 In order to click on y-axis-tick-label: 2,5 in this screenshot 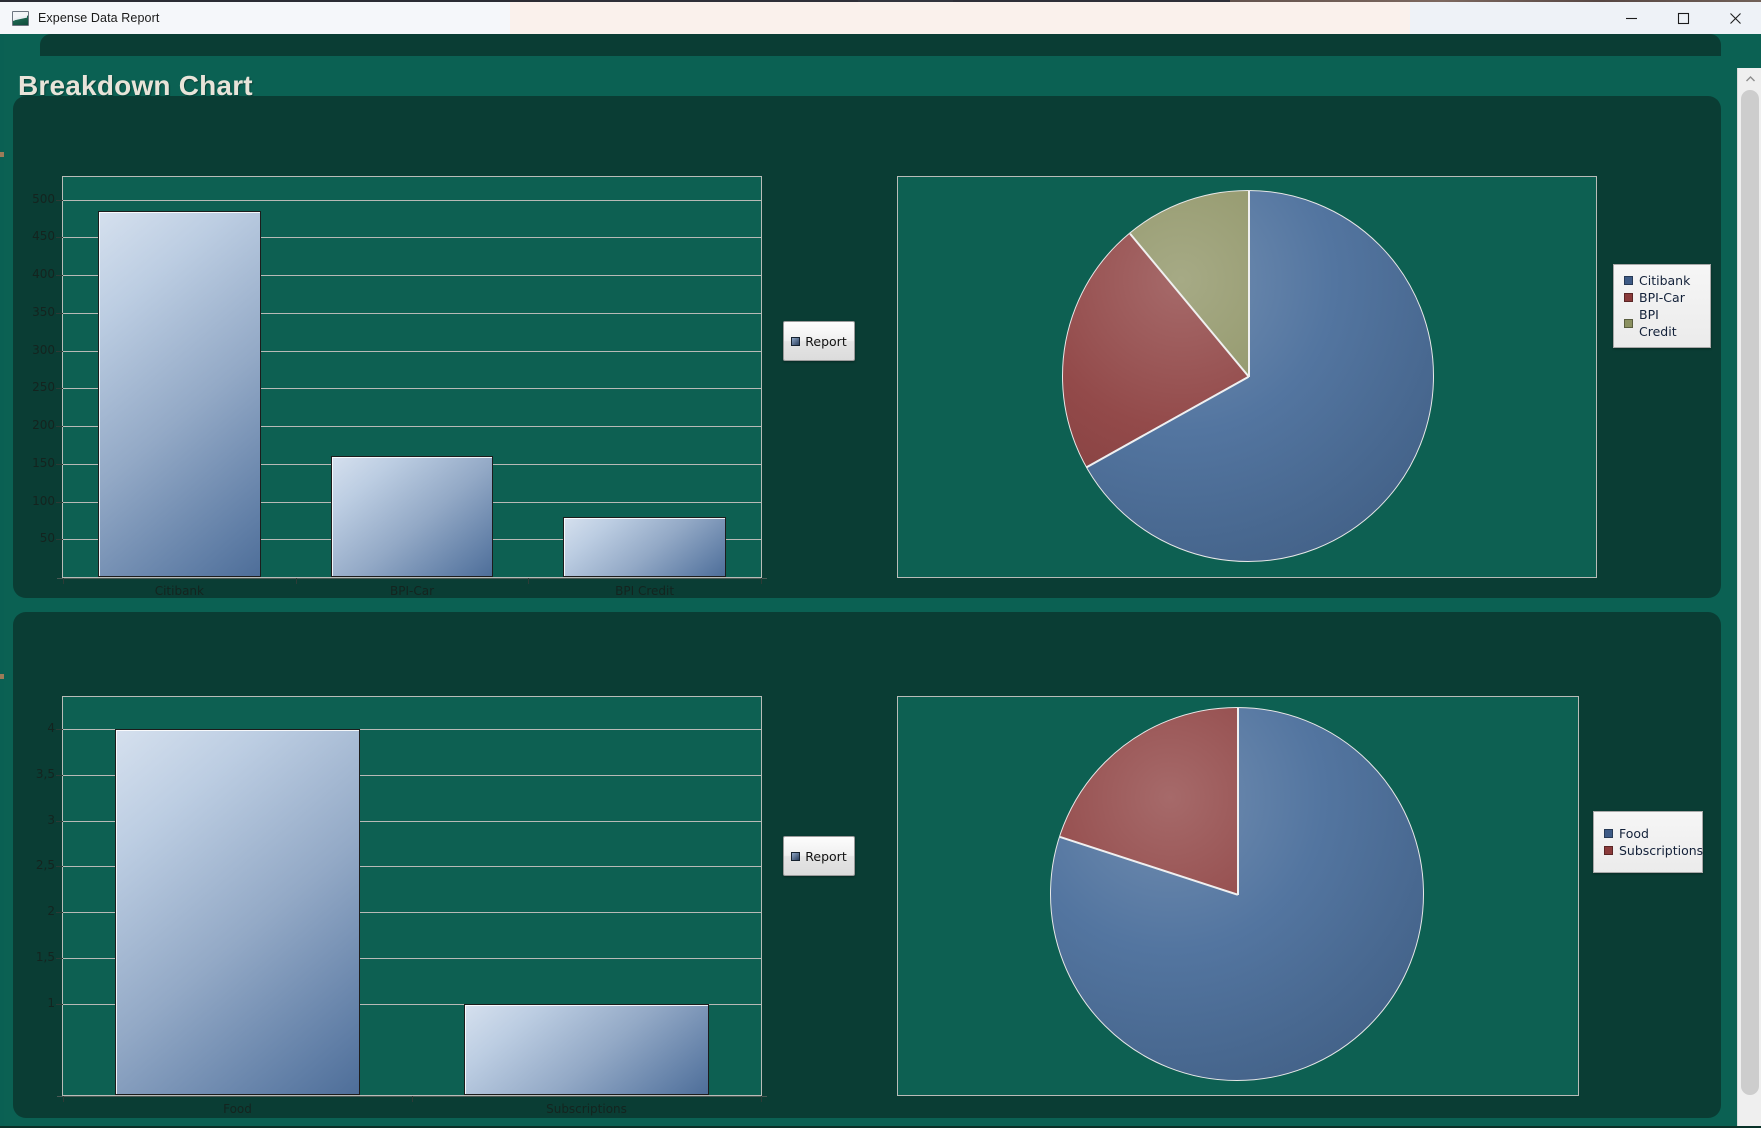, I will do `click(45, 865)`.